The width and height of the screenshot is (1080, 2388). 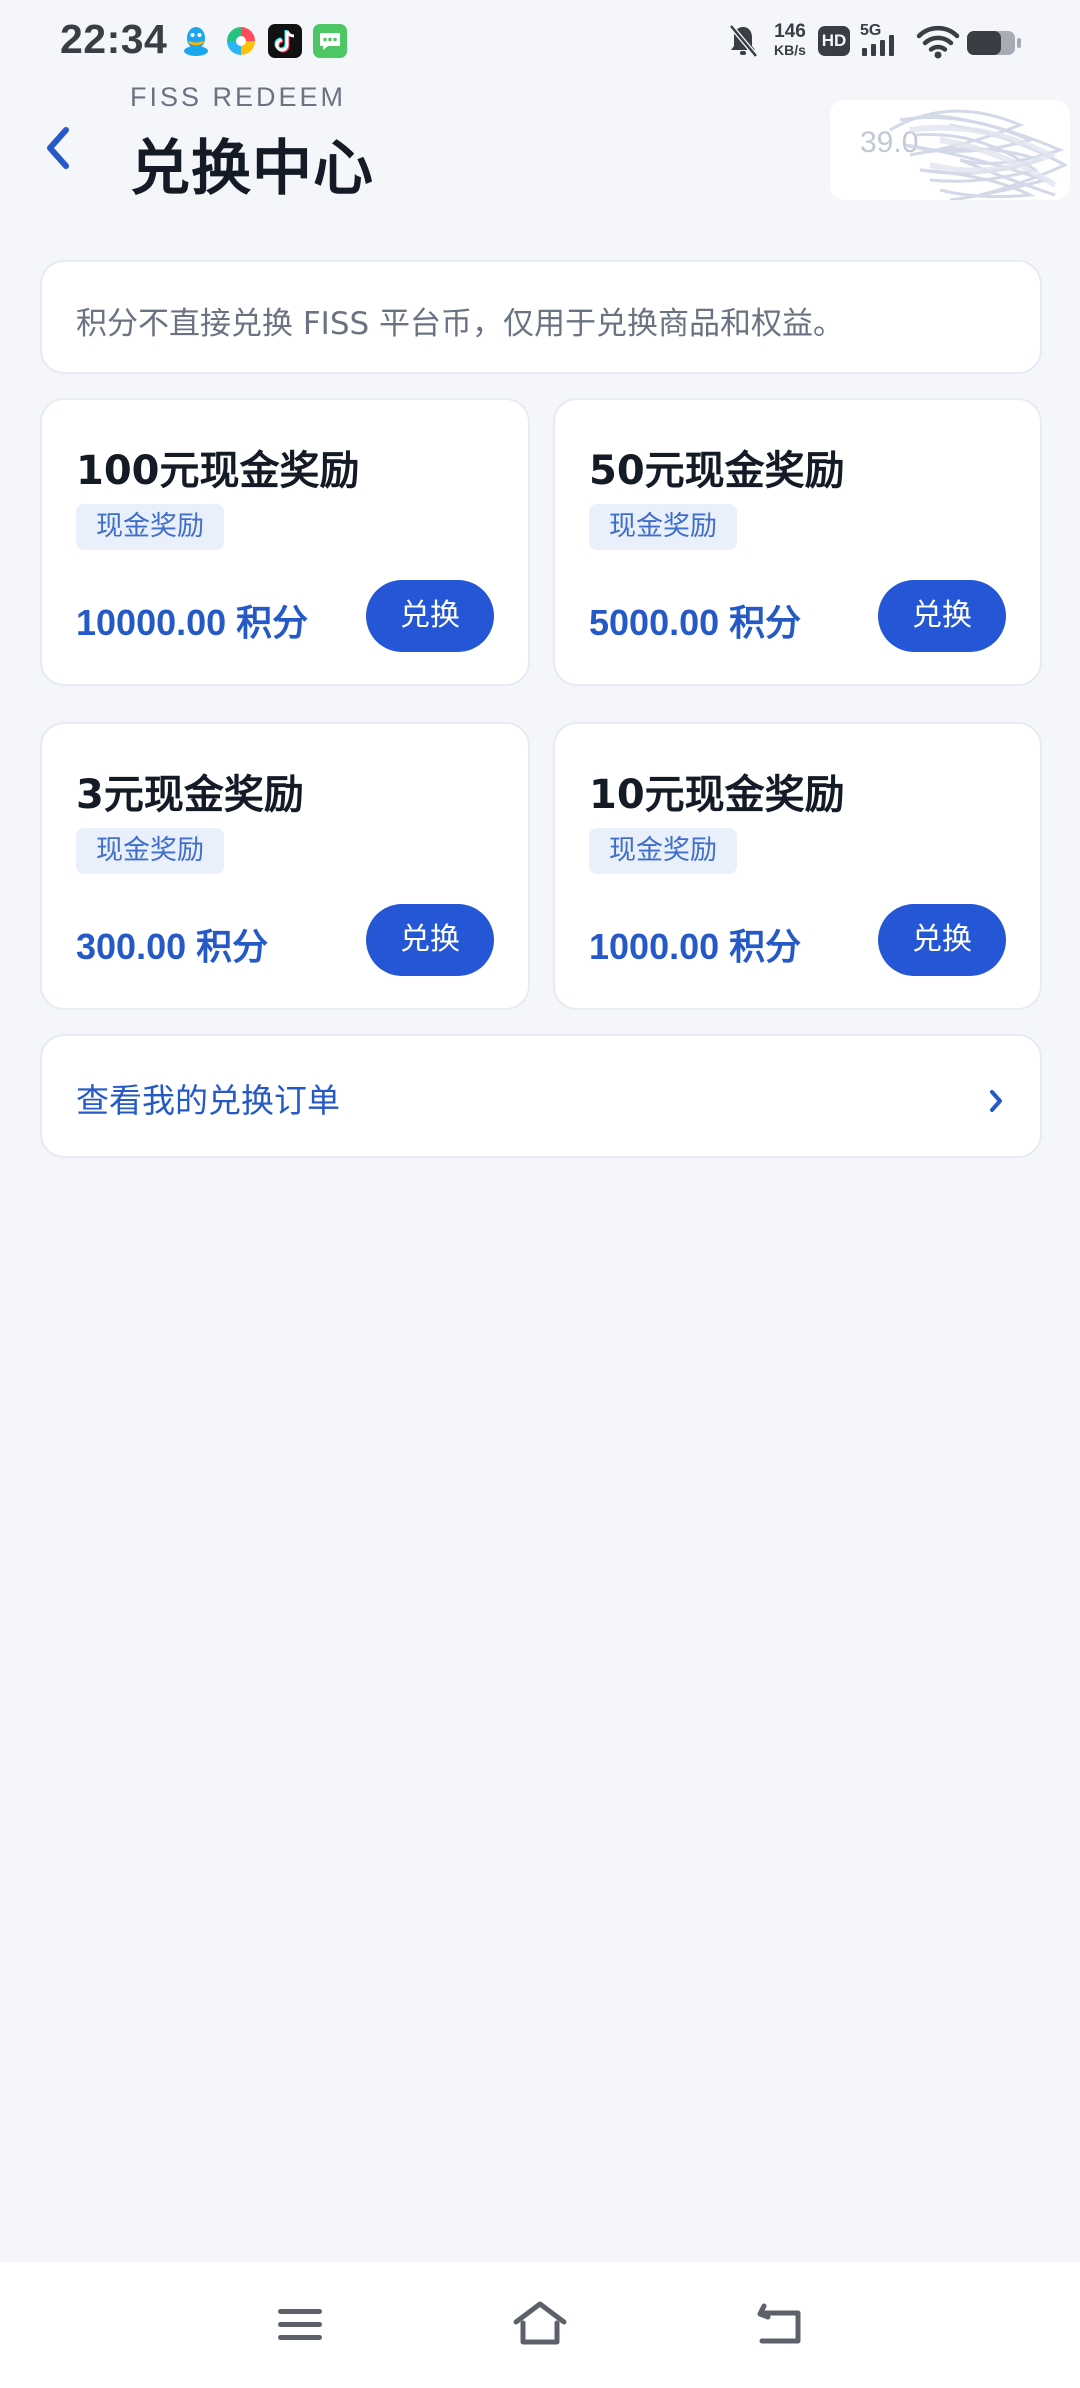 What do you see at coordinates (285, 542) in the screenshot?
I see `reward-card-100: 100元现金奖励 现金奖励 10000.00 积分 兑换` at bounding box center [285, 542].